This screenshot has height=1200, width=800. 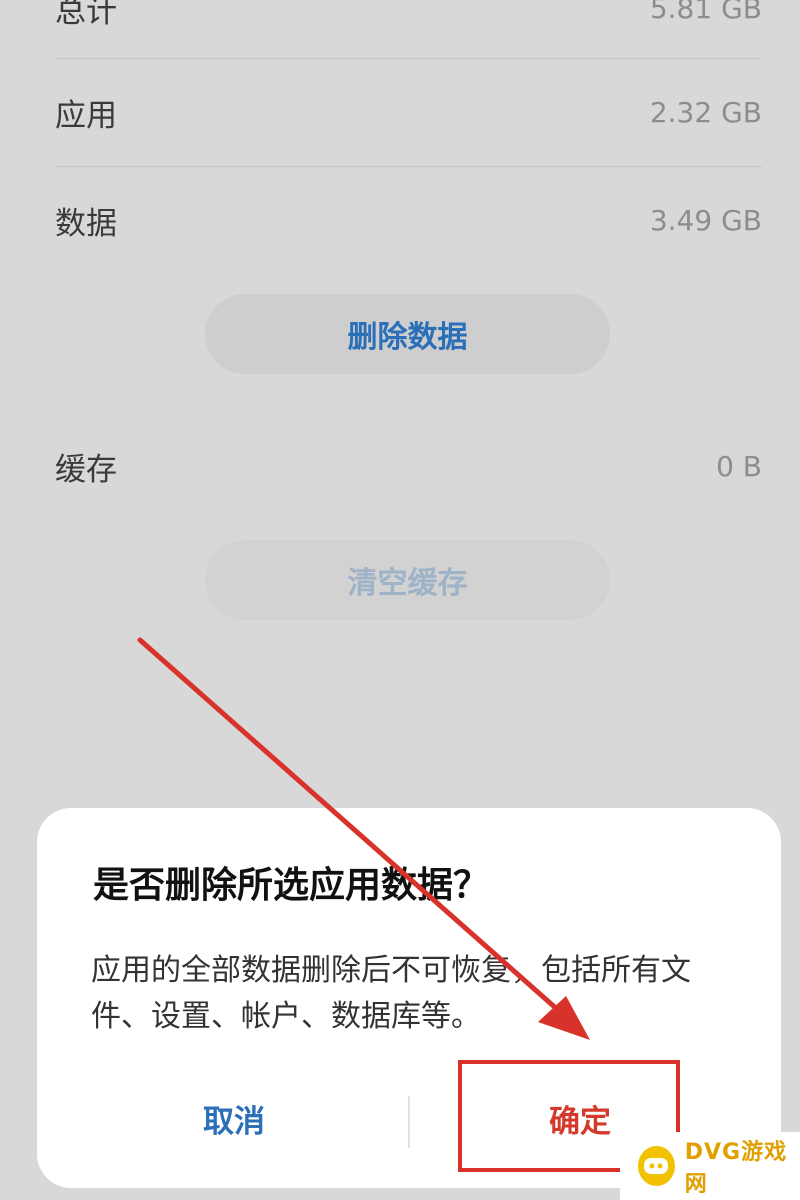 I want to click on storage-total-value: 5.81 GB, so click(x=705, y=12).